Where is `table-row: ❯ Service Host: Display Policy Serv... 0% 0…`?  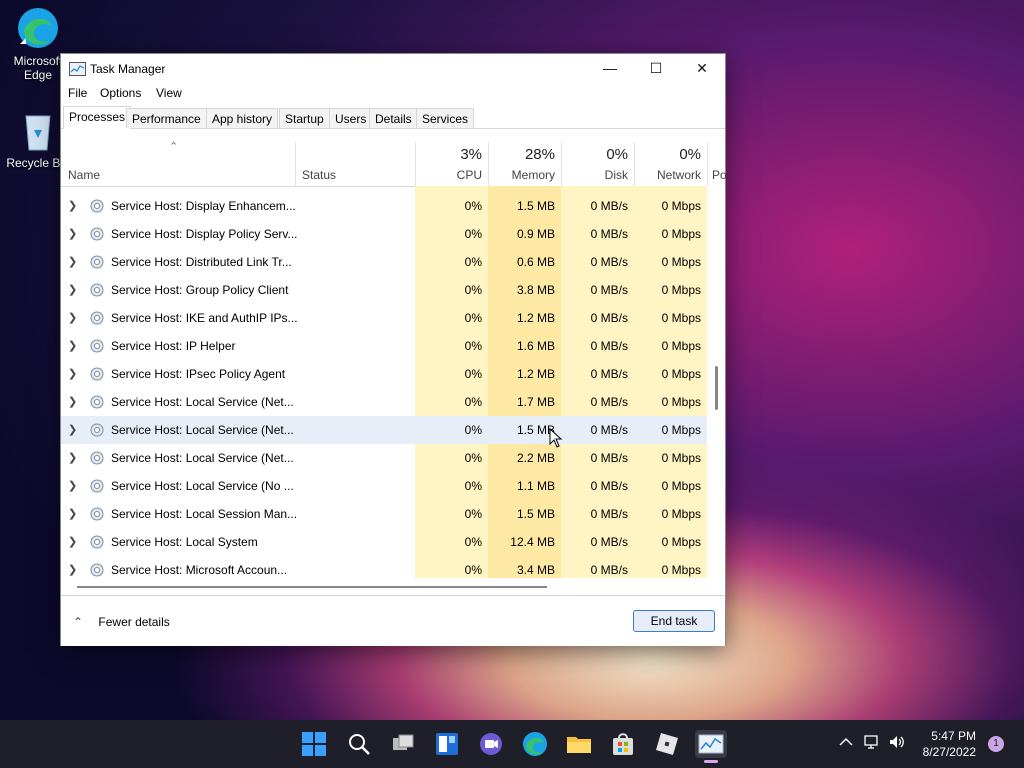
table-row: ❯ Service Host: Display Policy Serv... 0% 0… is located at coordinates (384, 234).